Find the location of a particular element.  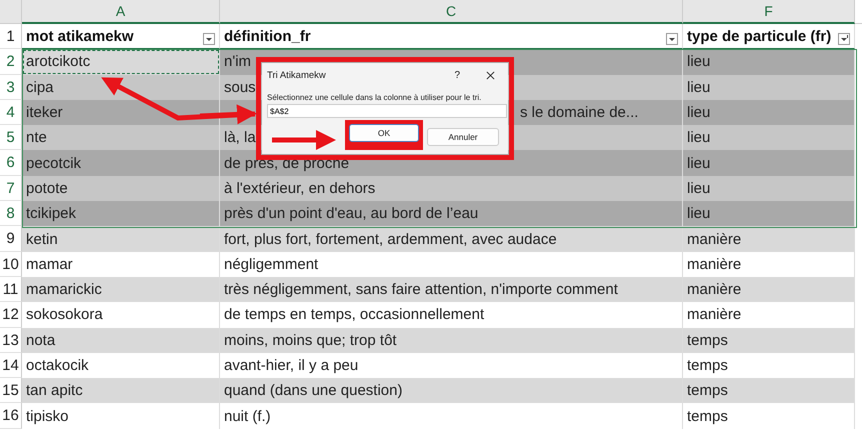

table-cell-text: tipisko is located at coordinates (47, 416).